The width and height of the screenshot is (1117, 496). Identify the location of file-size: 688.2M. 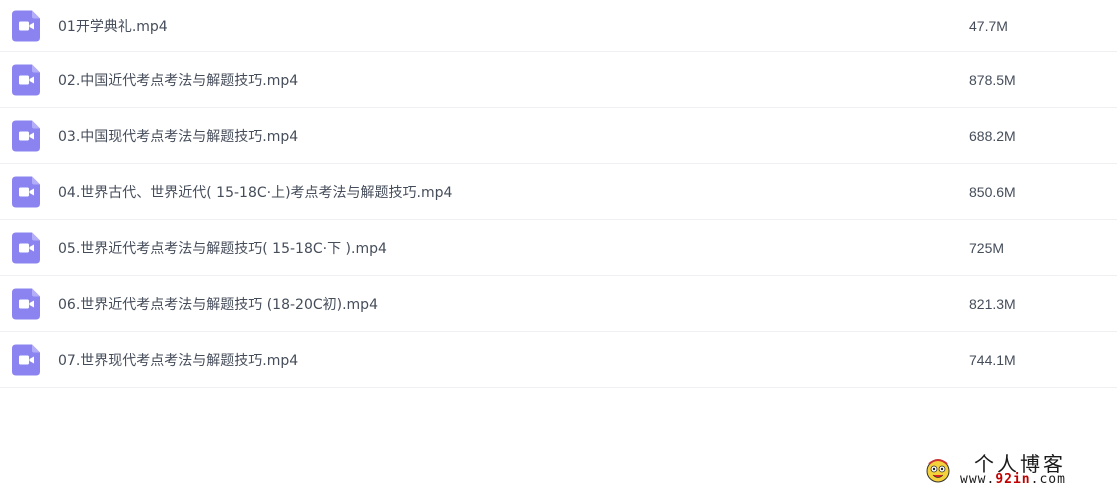
(992, 135).